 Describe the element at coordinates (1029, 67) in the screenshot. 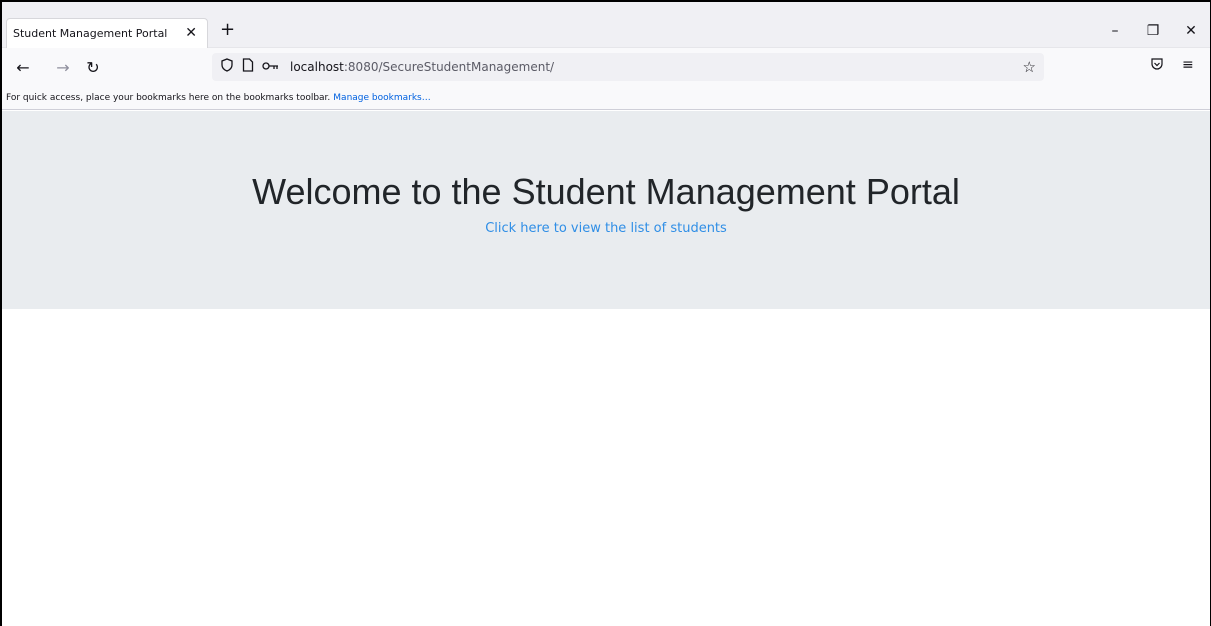

I see `star-icon: ☆` at that location.